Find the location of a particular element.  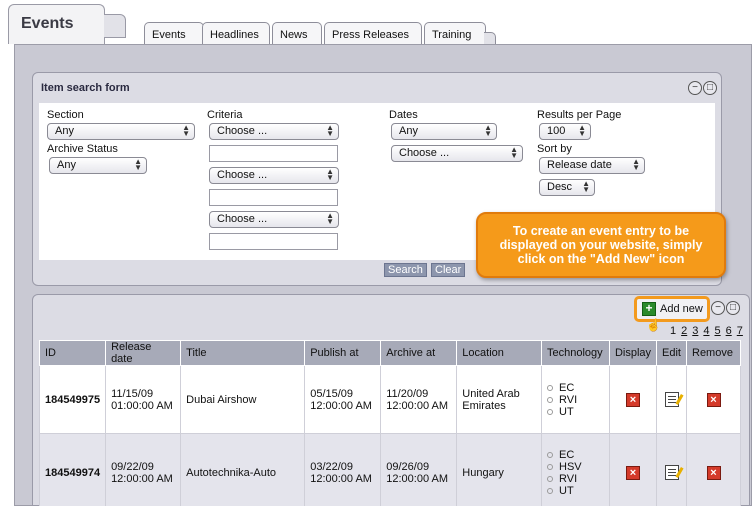

col-remove: Remove is located at coordinates (713, 353).